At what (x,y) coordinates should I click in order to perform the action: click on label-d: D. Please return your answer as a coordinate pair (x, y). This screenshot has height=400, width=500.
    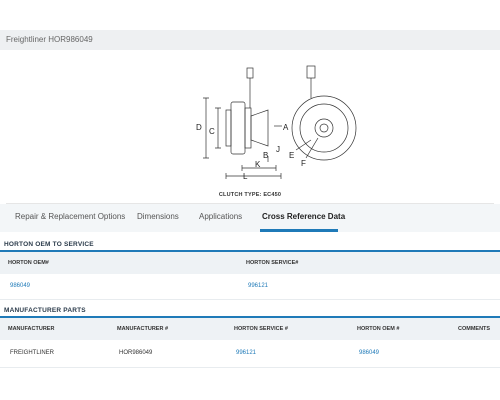
    Looking at the image, I should click on (199, 127).